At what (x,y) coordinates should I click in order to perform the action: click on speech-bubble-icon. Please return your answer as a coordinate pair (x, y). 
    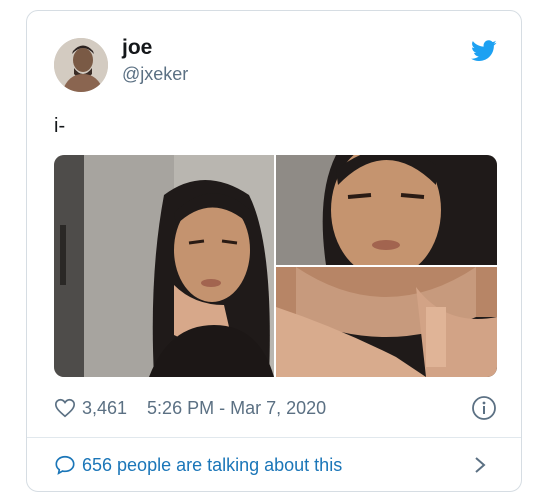
    Looking at the image, I should click on (65, 465).